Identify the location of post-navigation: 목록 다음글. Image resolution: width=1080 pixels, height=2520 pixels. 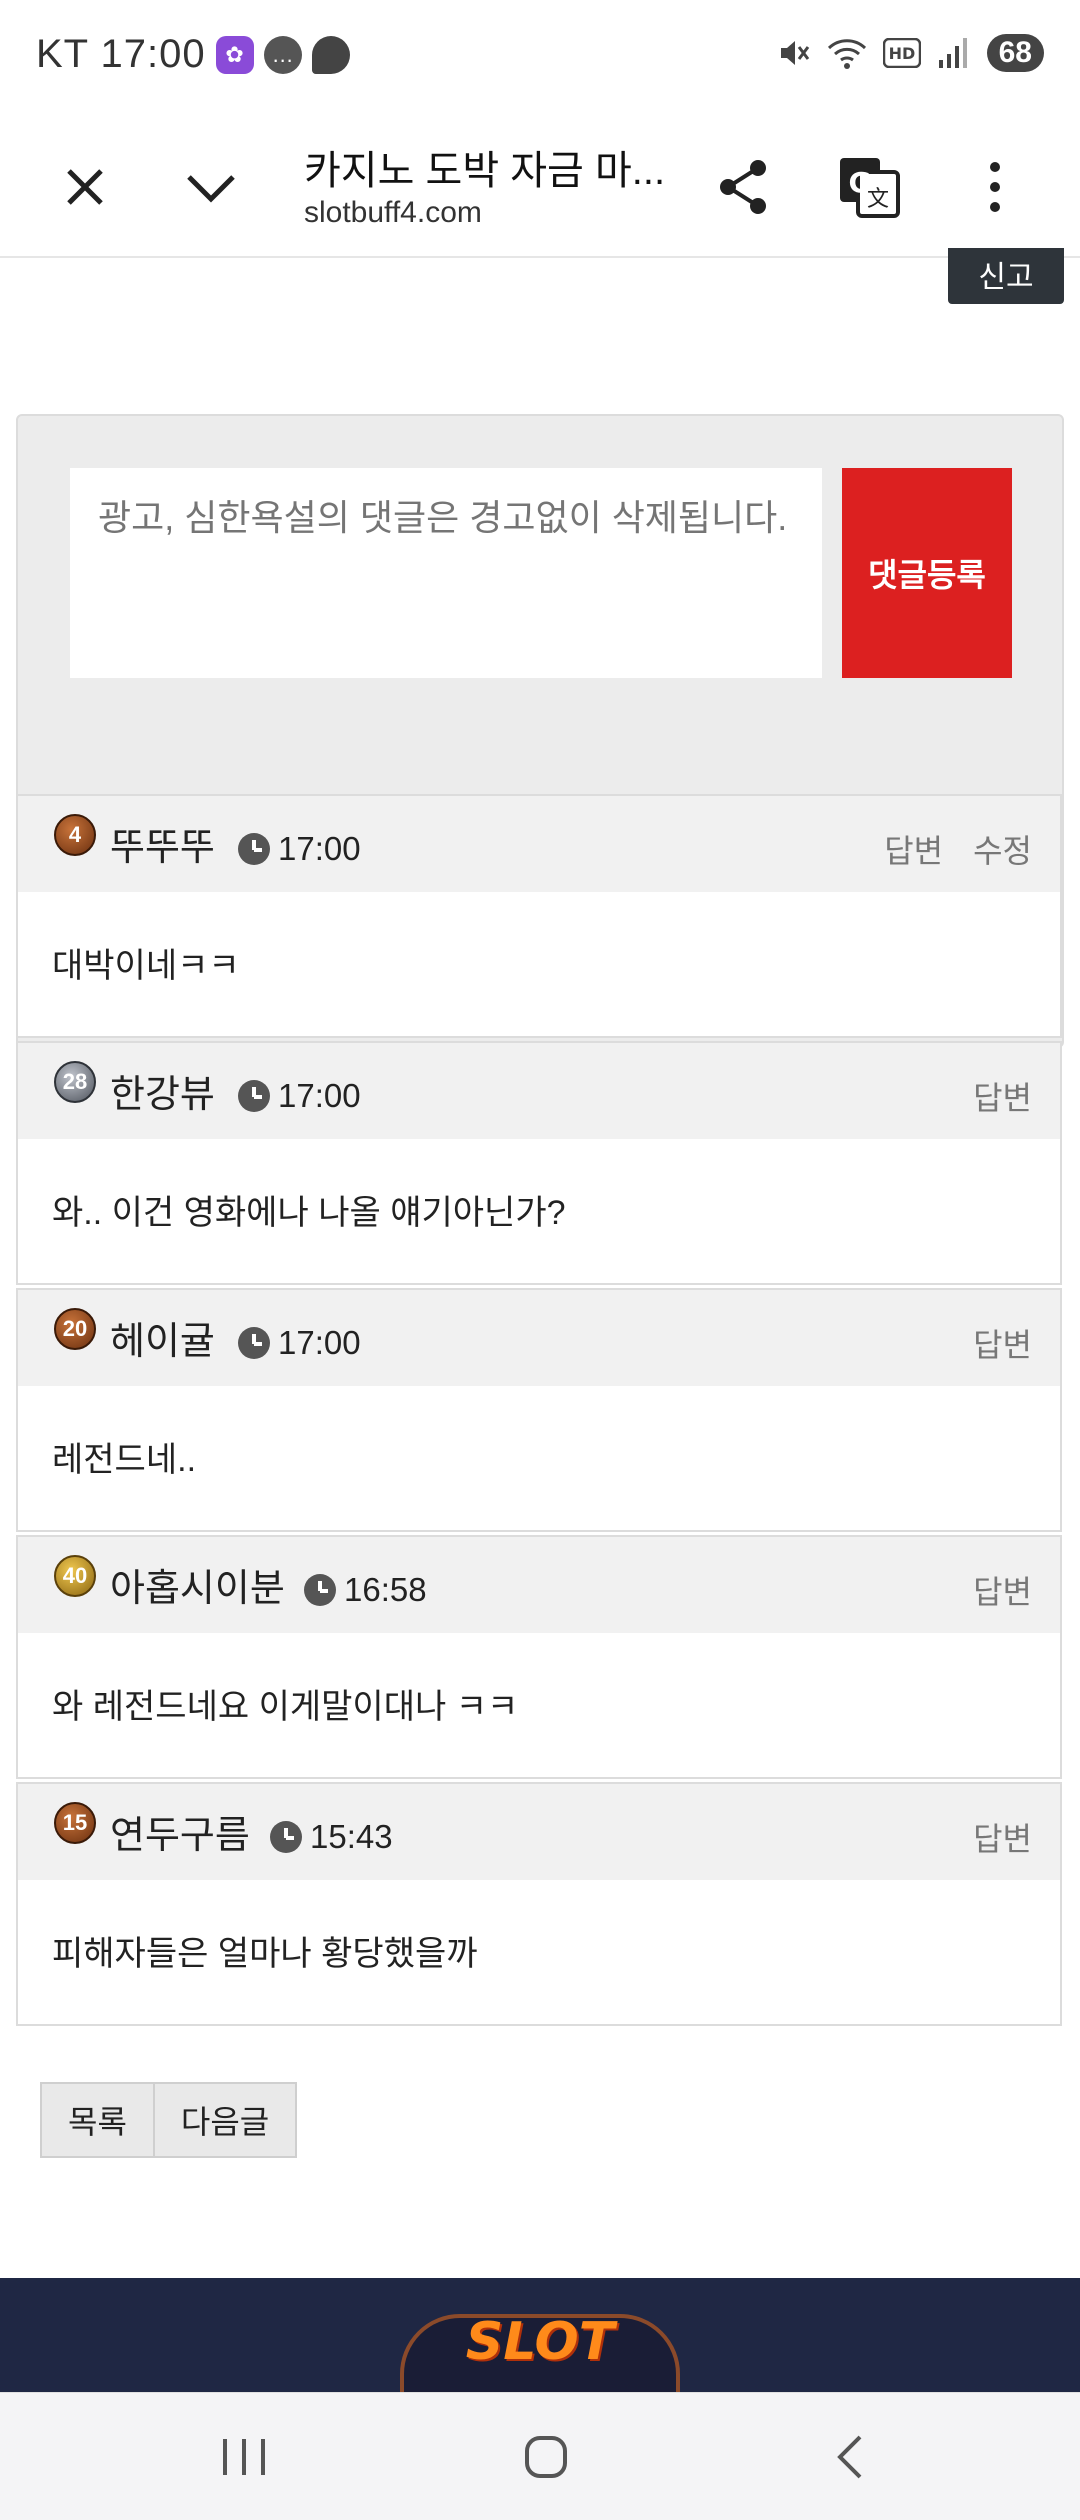
(169, 2120).